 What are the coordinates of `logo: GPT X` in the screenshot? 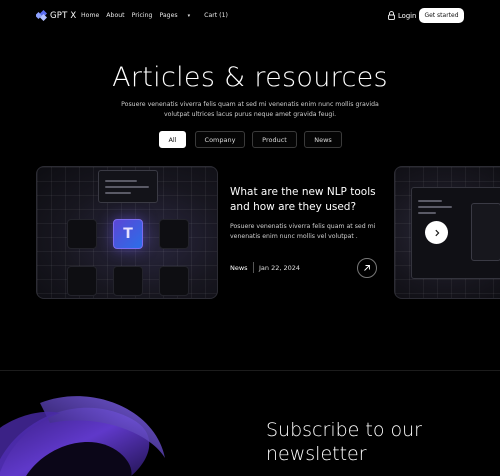 It's located at (56, 15).